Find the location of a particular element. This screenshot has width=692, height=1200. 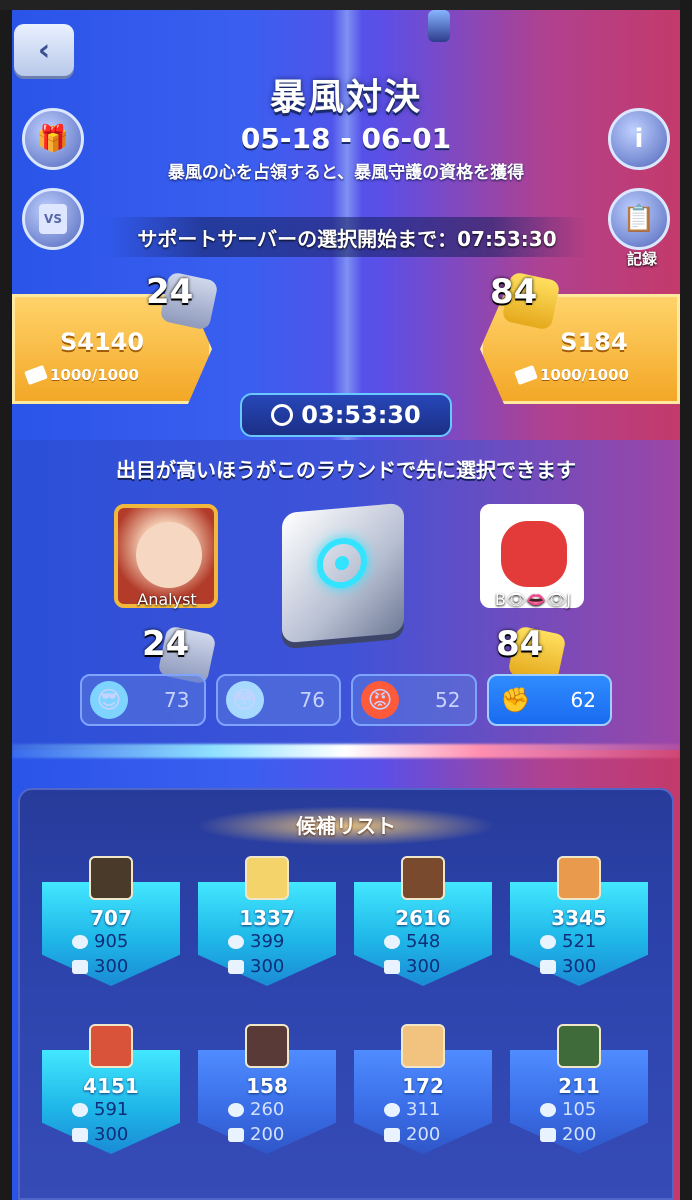

player-name-left: Analyst is located at coordinates (167, 599).